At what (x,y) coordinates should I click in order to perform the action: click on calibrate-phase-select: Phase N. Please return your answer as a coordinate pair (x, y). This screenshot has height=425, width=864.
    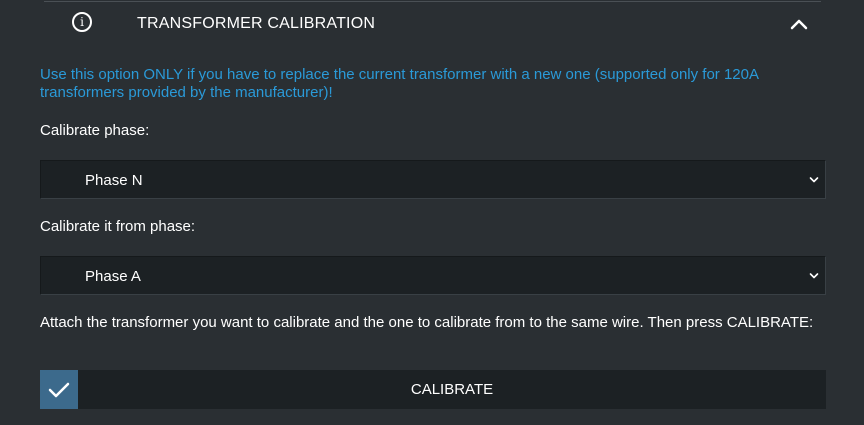
    Looking at the image, I should click on (433, 179).